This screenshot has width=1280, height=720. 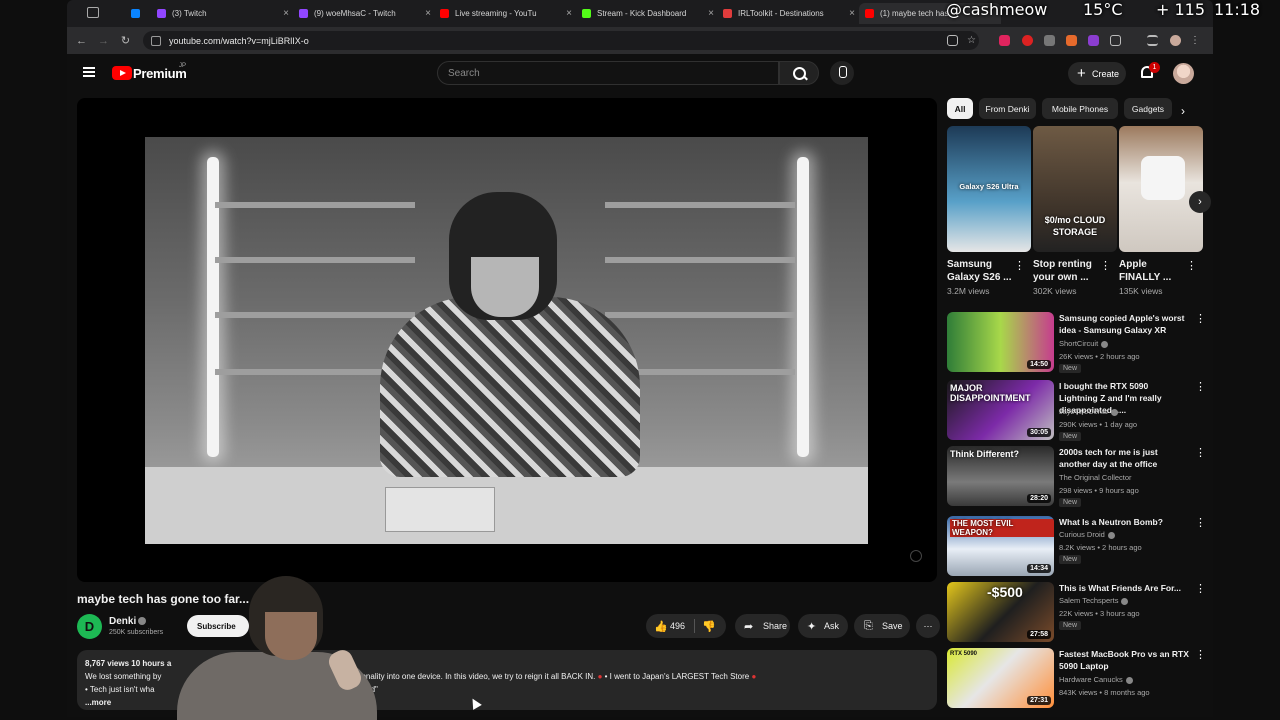 What do you see at coordinates (93, 12) in the screenshot?
I see `tab-overview-icon` at bounding box center [93, 12].